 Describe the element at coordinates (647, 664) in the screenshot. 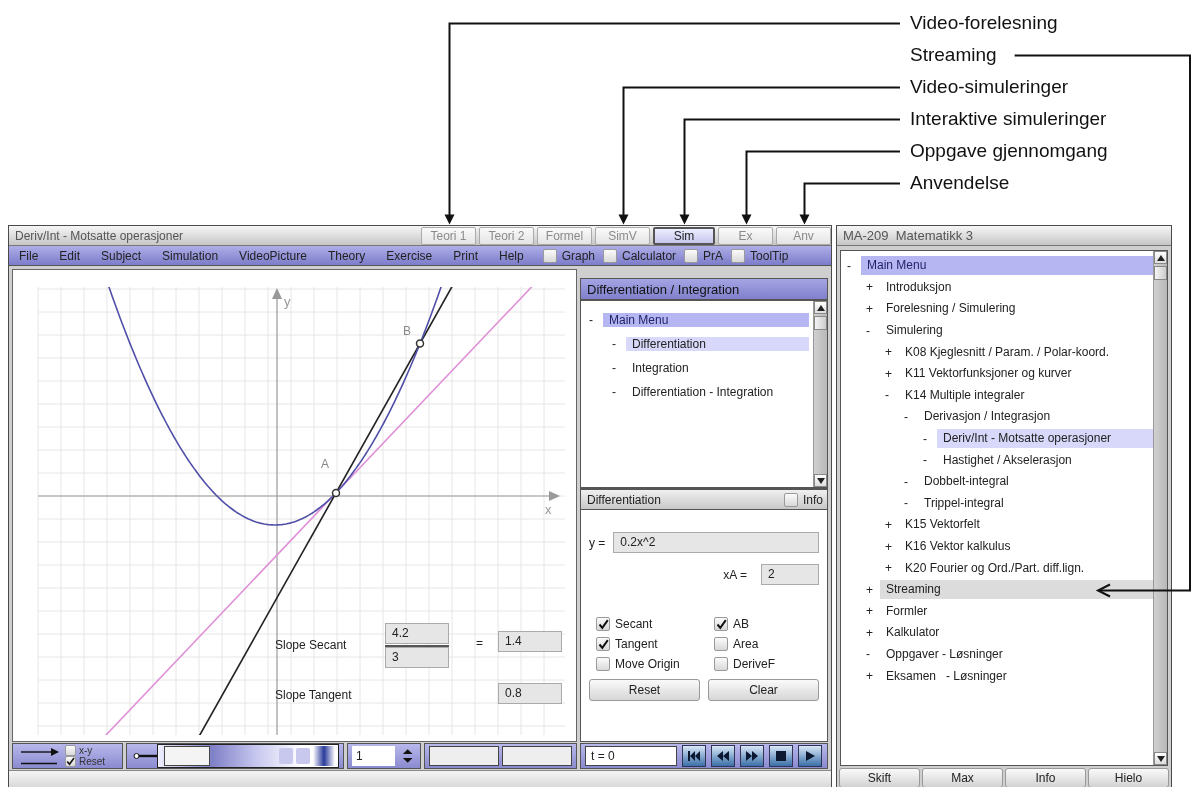

I see `checkbox-label: Move Origin` at that location.